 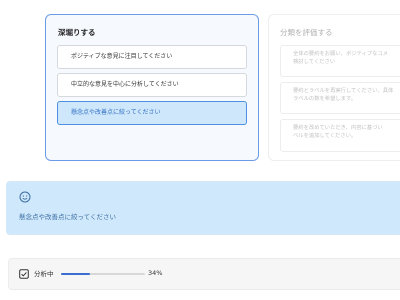 What do you see at coordinates (338, 128) in the screenshot?
I see `evaluate-option-3-line1: 要約を改めていただき、内容に基づい` at bounding box center [338, 128].